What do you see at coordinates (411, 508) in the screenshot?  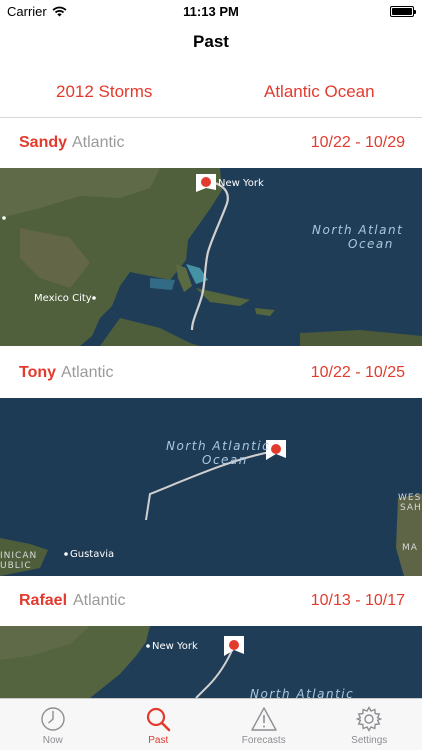 I see `map-label-region: SAH` at bounding box center [411, 508].